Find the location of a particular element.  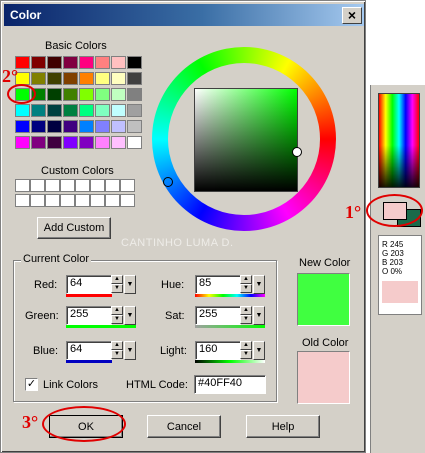

cancel-button: Cancel is located at coordinates (184, 426).